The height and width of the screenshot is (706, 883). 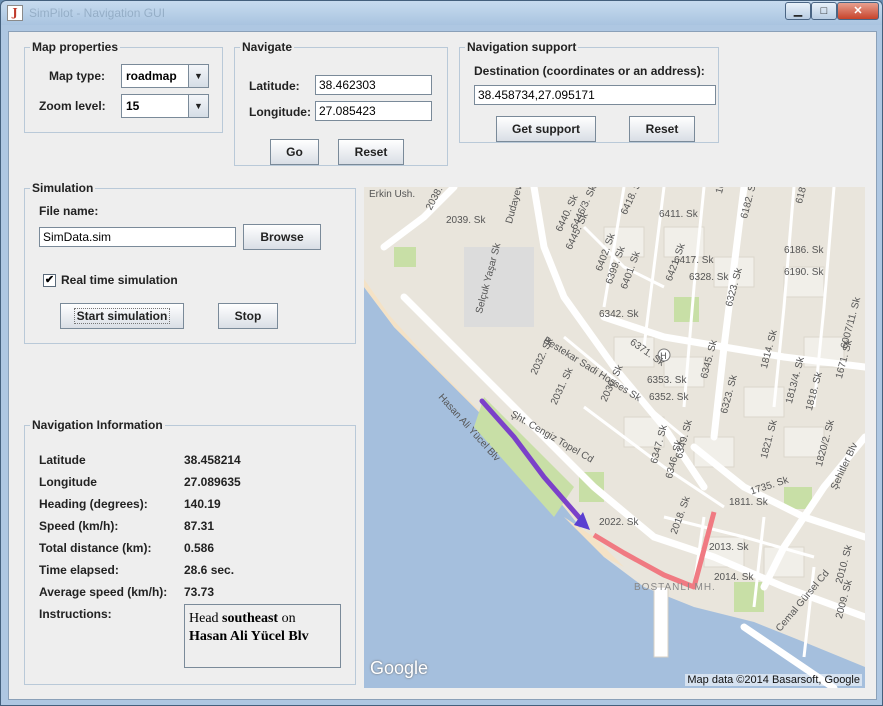 What do you see at coordinates (709, 277) in the screenshot?
I see `street-label: 6328. Sk` at bounding box center [709, 277].